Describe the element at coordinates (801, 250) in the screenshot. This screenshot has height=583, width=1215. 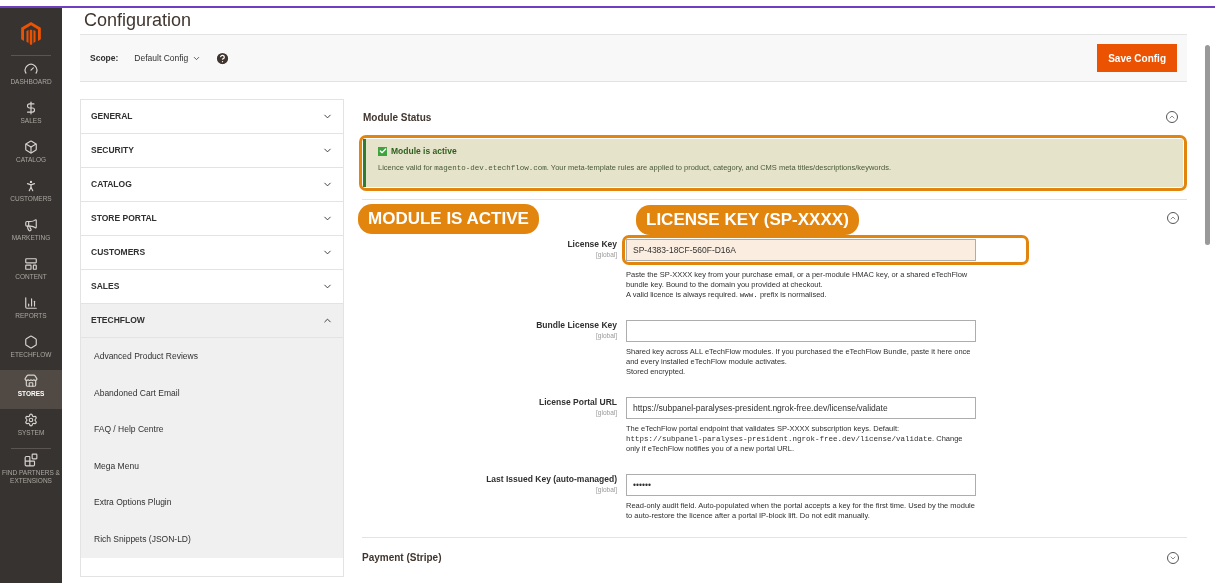
I see `text-field: SP-4383-18CF-560F-D16A` at that location.